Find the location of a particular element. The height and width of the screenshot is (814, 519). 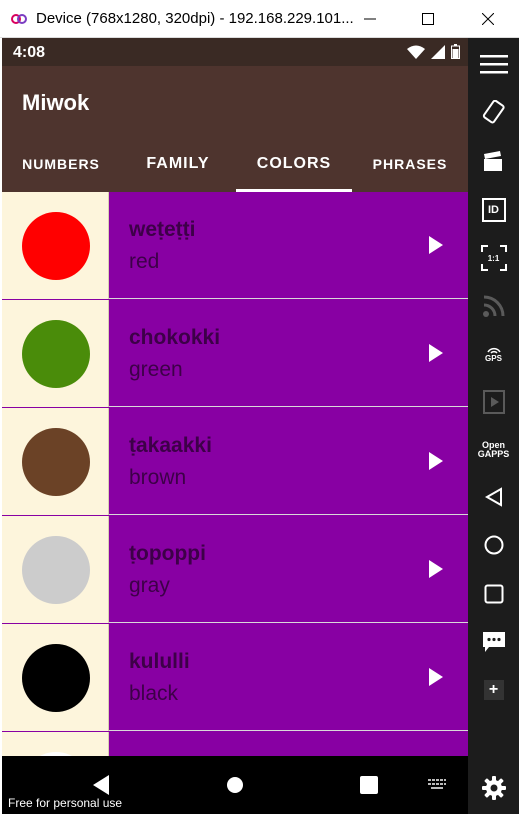

minimize-button is located at coordinates (370, 19).